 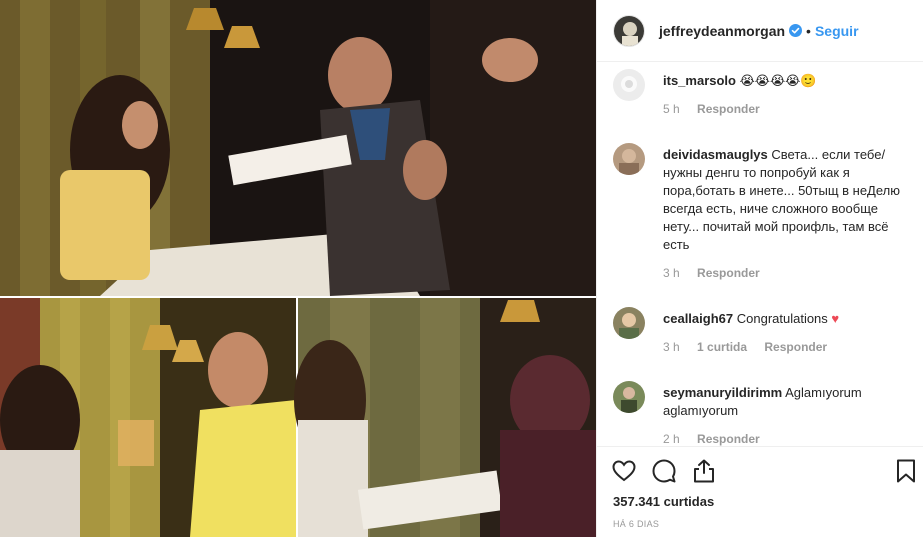 I want to click on comment-username: its_marsolo, so click(x=699, y=80).